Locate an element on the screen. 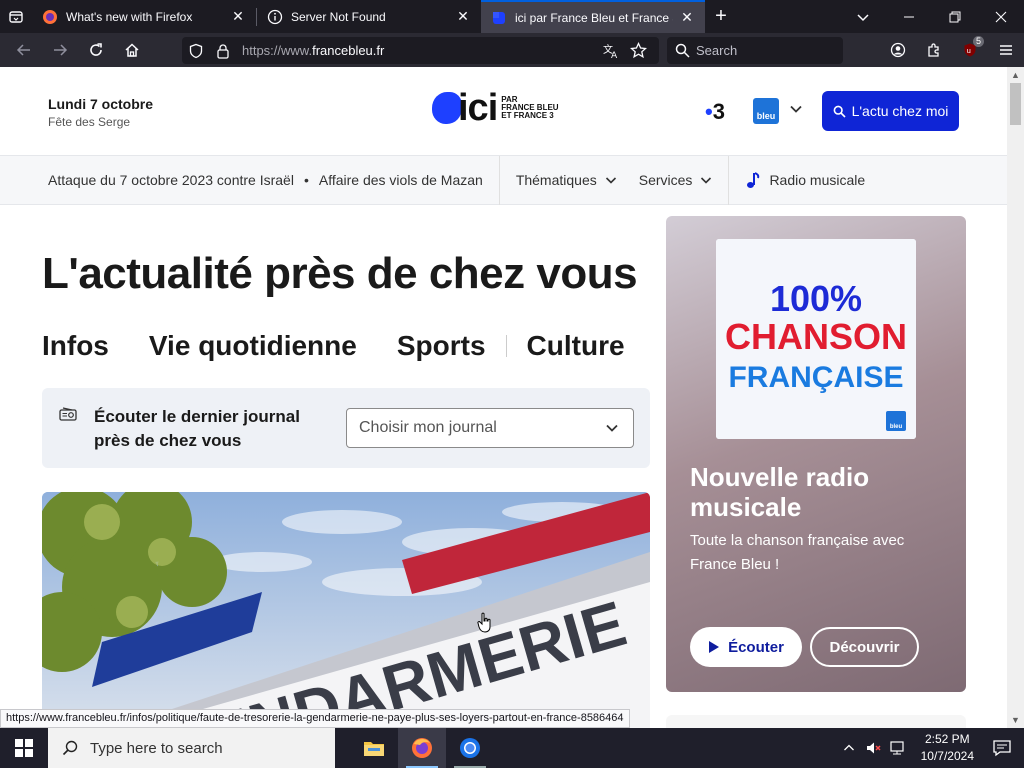 The height and width of the screenshot is (768, 1024). bookmark-star-icon is located at coordinates (638, 50).